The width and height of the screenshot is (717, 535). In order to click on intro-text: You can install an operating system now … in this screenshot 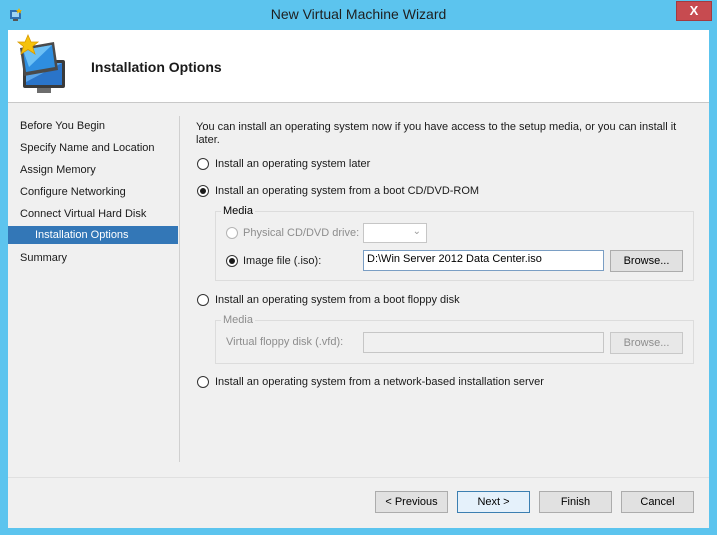, I will do `click(436, 133)`.